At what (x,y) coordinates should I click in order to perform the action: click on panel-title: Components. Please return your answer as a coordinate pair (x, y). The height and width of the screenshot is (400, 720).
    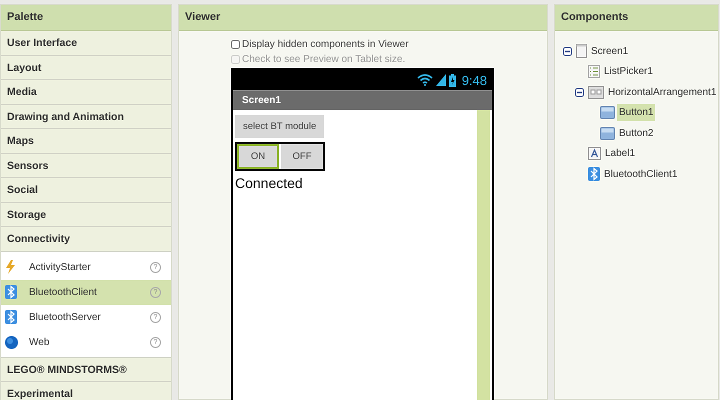
    Looking at the image, I should click on (636, 18).